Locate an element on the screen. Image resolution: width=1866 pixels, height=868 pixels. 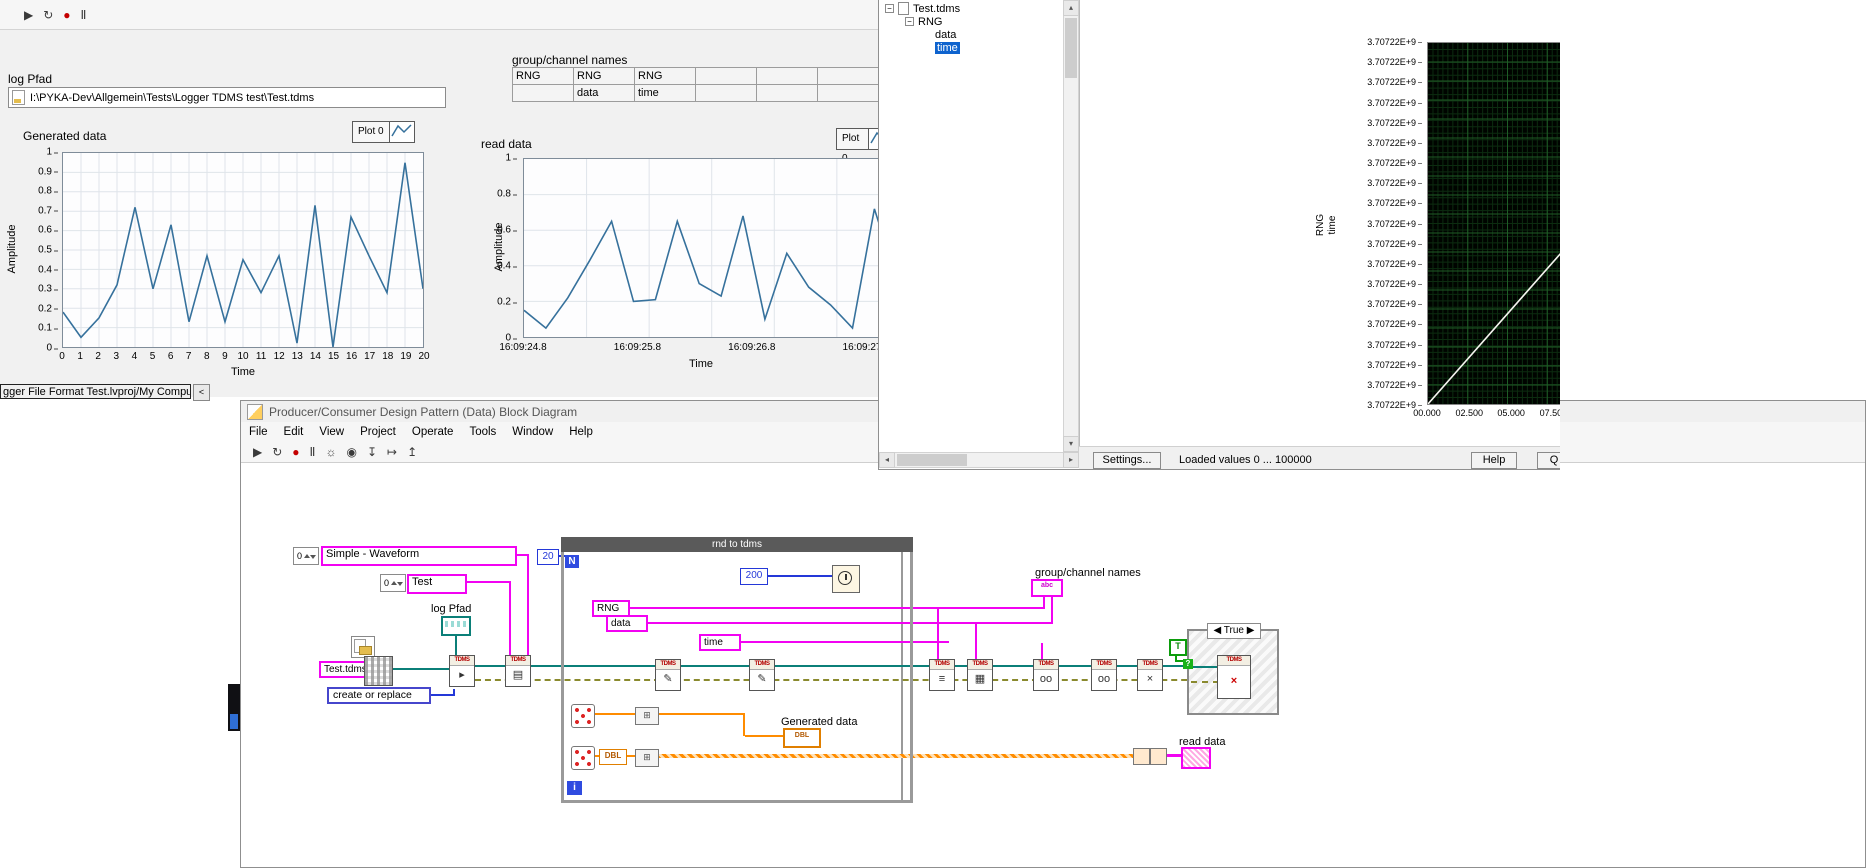
step-into-icon: ↧ is located at coordinates (372, 452).